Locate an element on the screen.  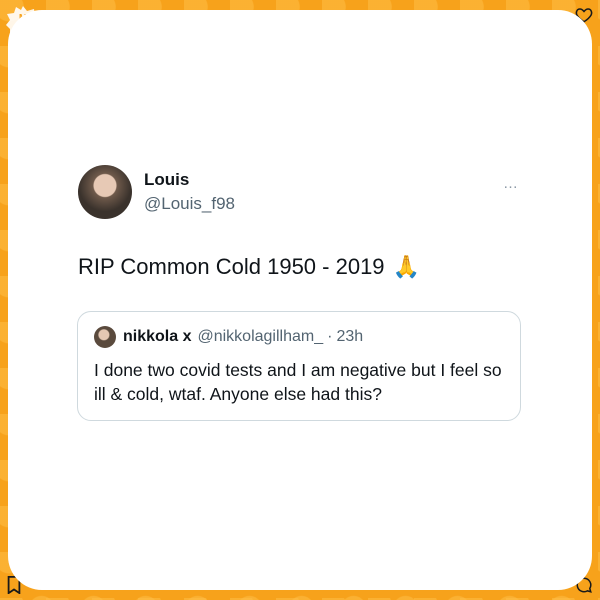
display-name: Louis is located at coordinates (189, 180).